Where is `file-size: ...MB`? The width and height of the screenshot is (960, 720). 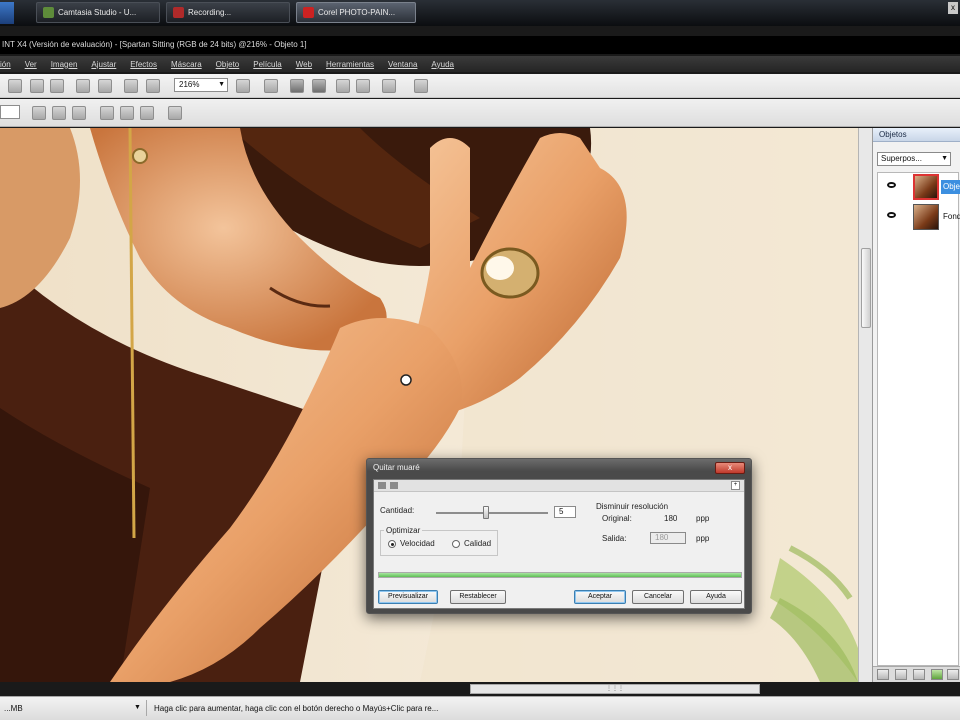 file-size: ...MB is located at coordinates (13, 708).